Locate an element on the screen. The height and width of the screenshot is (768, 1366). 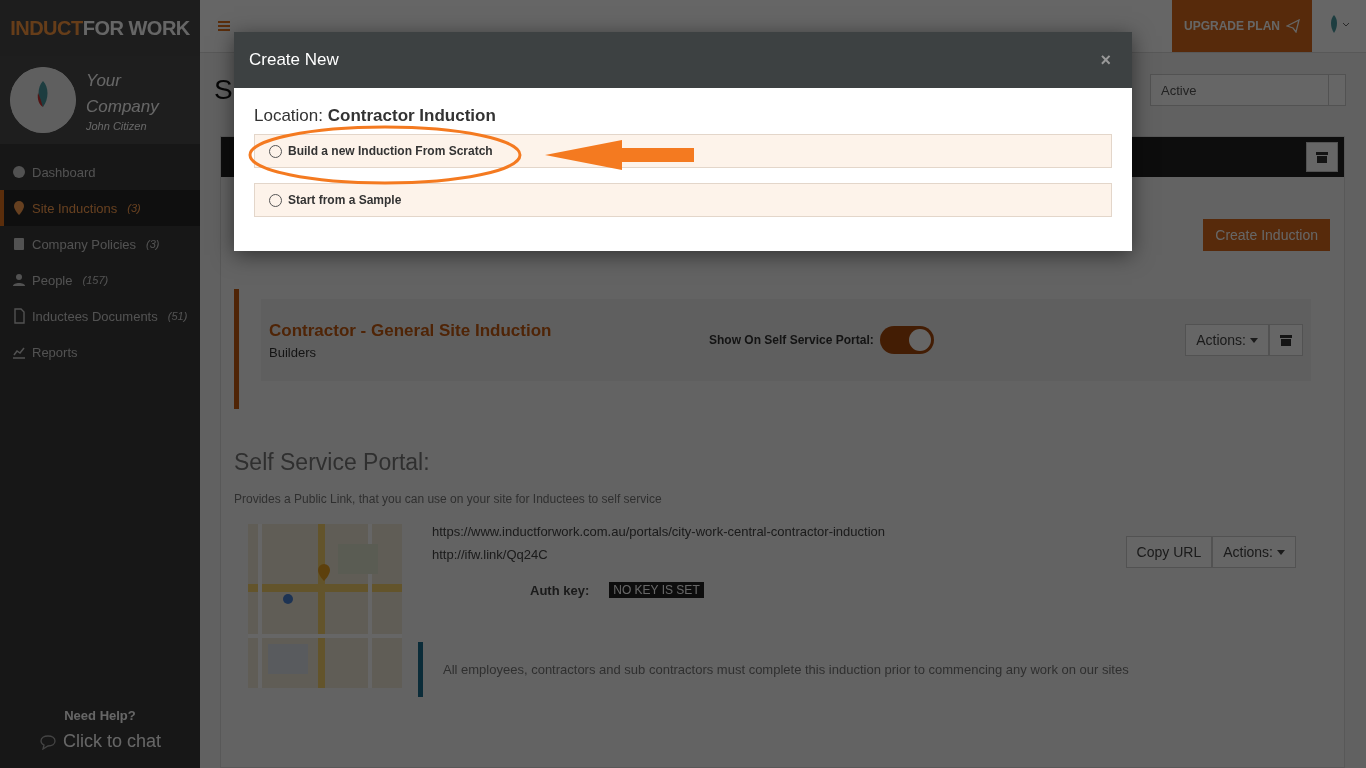
induction-subtitle: Builders is located at coordinates (292, 352).